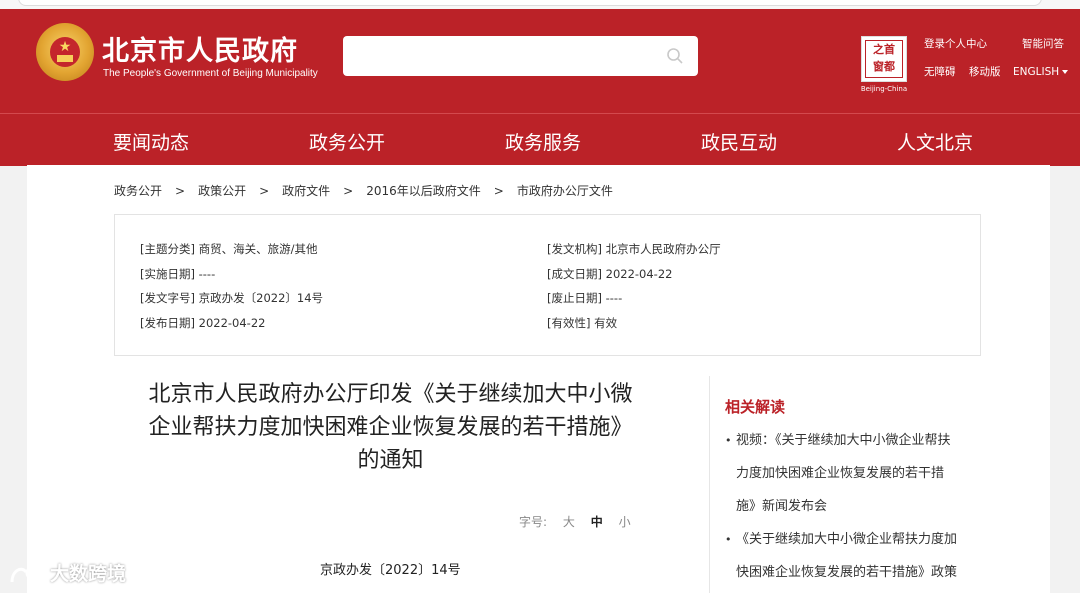 The height and width of the screenshot is (593, 1080). Describe the element at coordinates (390, 460) in the screenshot. I see `document-title-line: 的通知` at that location.